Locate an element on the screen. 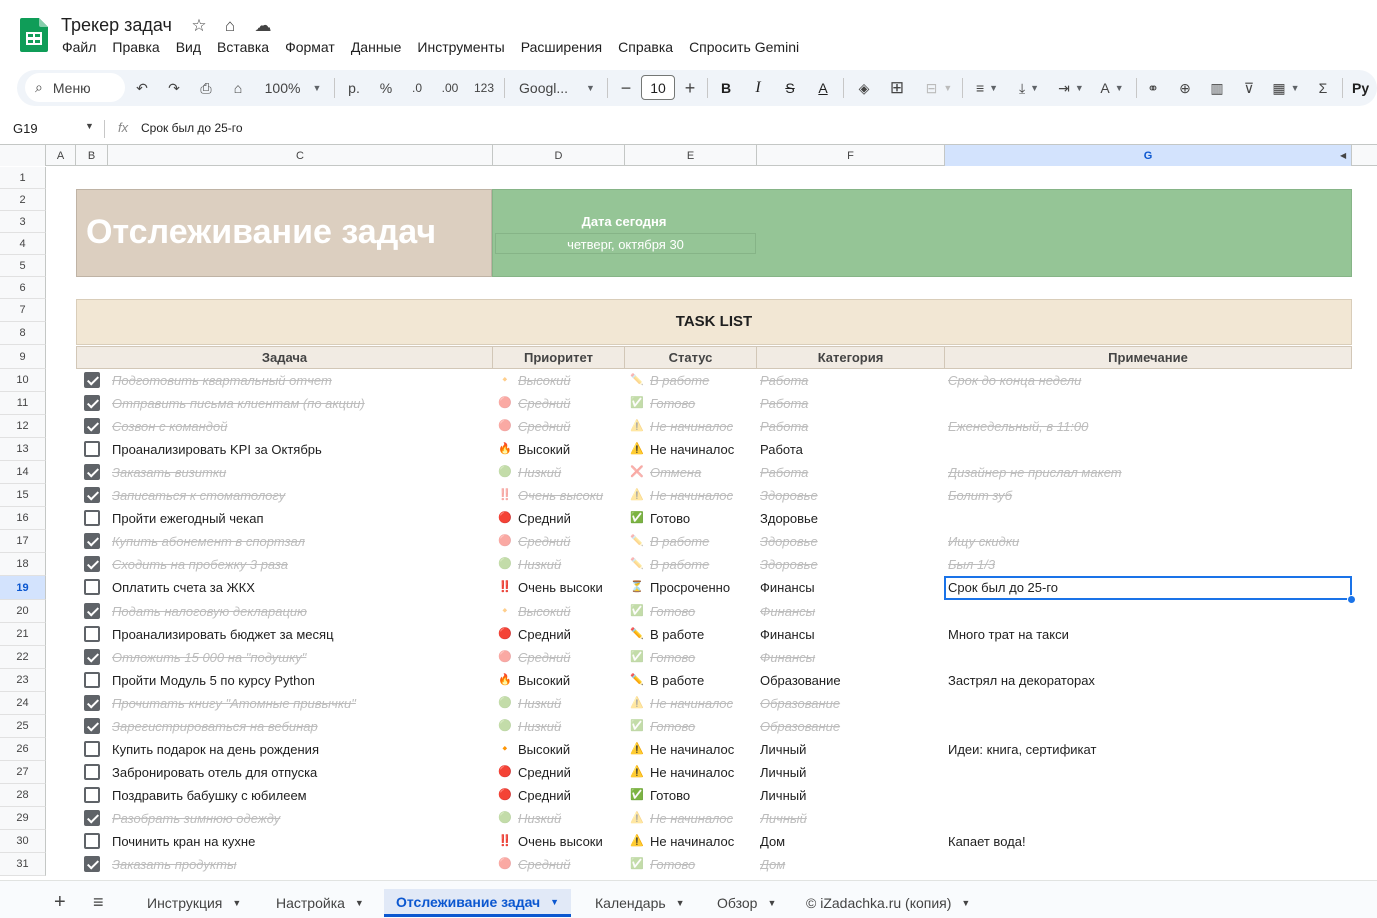 The image size is (1377, 918). text-rotation-icon: A ▼ is located at coordinates (1112, 88).